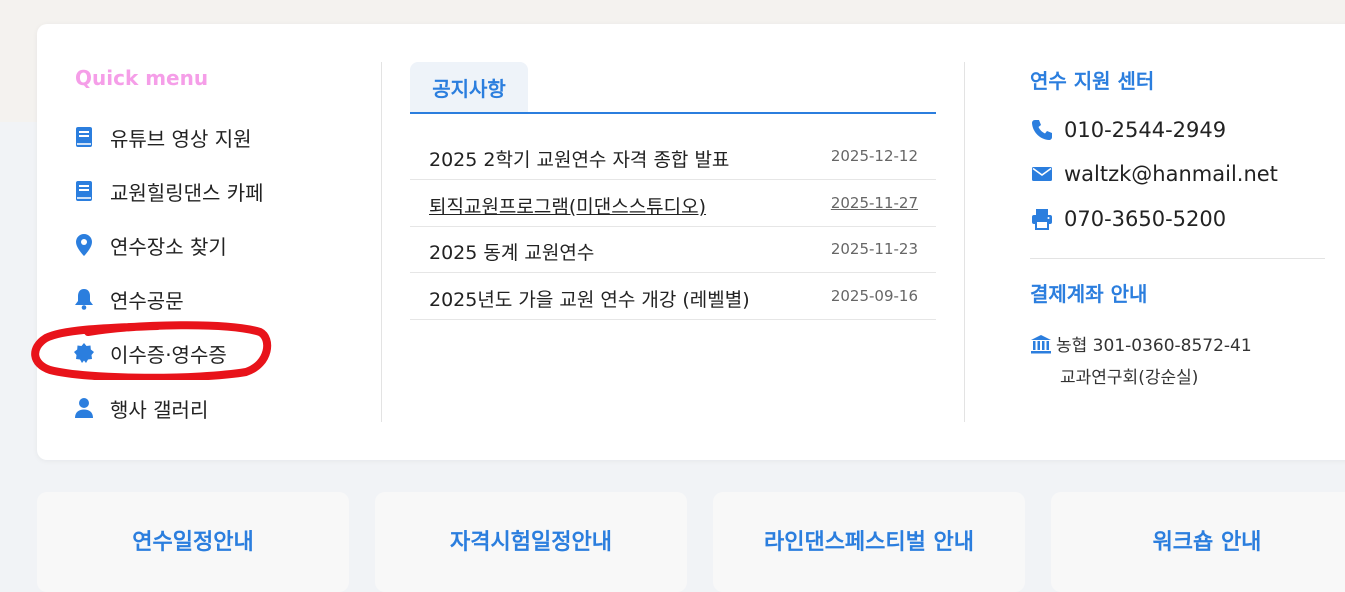  I want to click on bank-account-number: 농협 301-0360-8572-41, so click(1154, 346).